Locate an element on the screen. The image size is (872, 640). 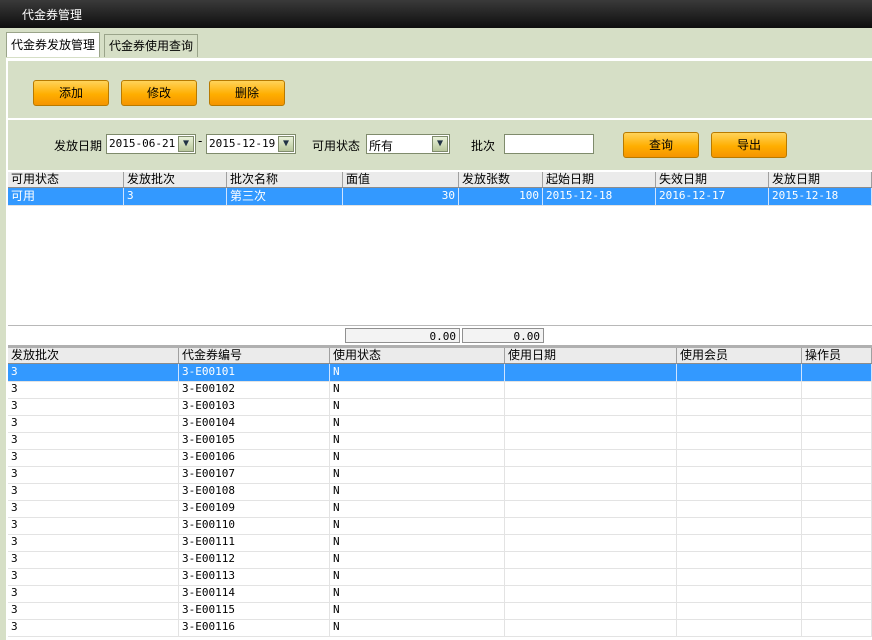
table-row: 3 3-E00115 N is located at coordinates (440, 611).